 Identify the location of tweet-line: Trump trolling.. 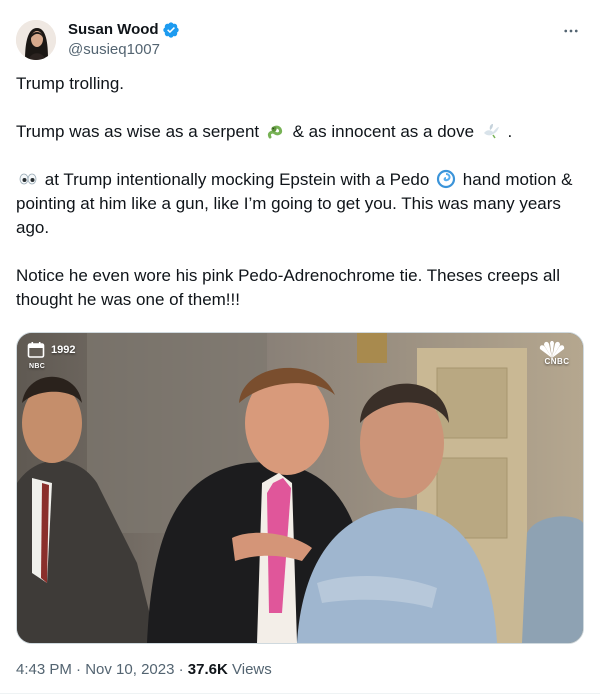
(70, 83).